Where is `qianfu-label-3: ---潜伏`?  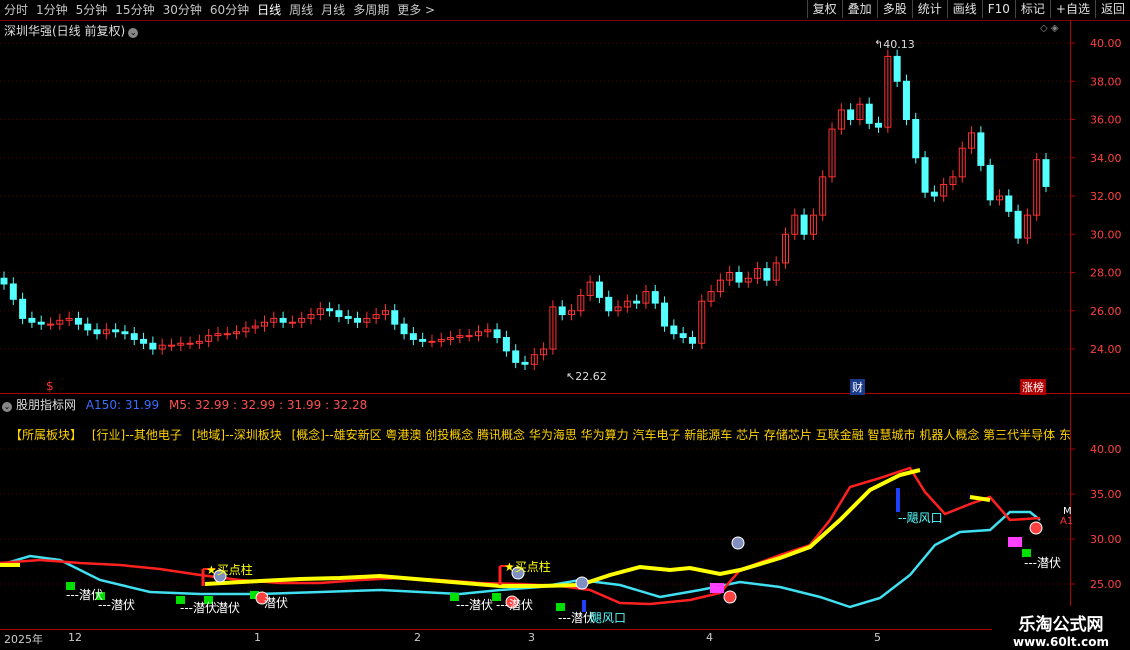 qianfu-label-3: ---潜伏 is located at coordinates (199, 608).